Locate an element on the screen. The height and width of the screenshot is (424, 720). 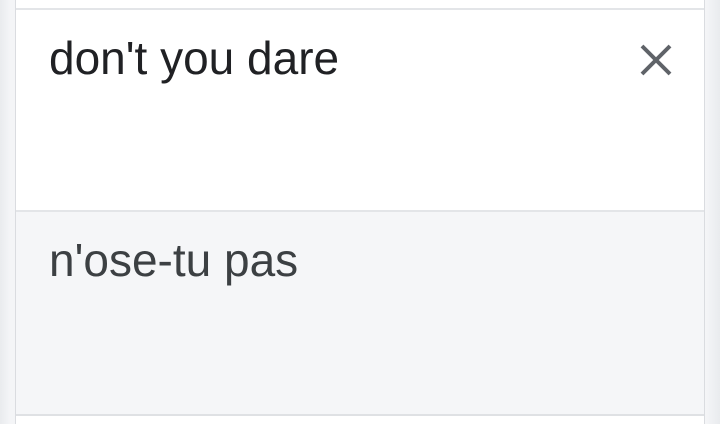
translated-text: n'ose-tu pas is located at coordinates (174, 260).